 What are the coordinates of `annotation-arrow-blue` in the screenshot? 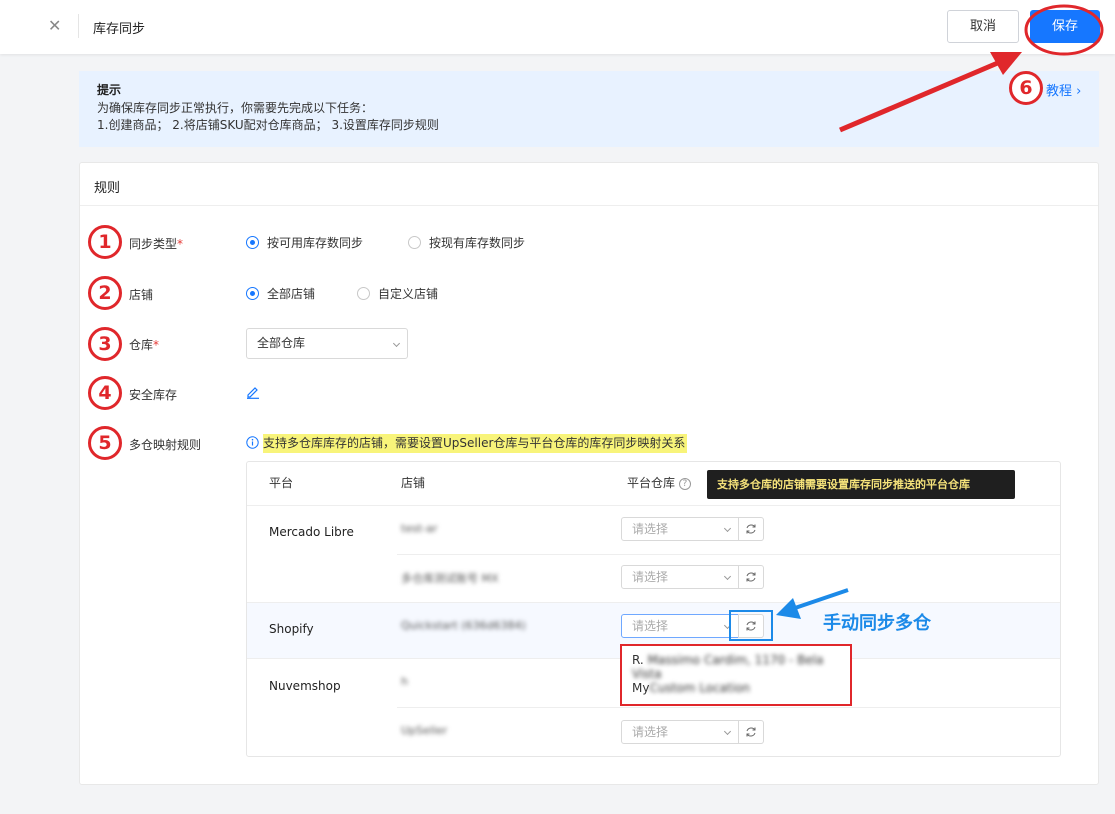 It's located at (812, 603).